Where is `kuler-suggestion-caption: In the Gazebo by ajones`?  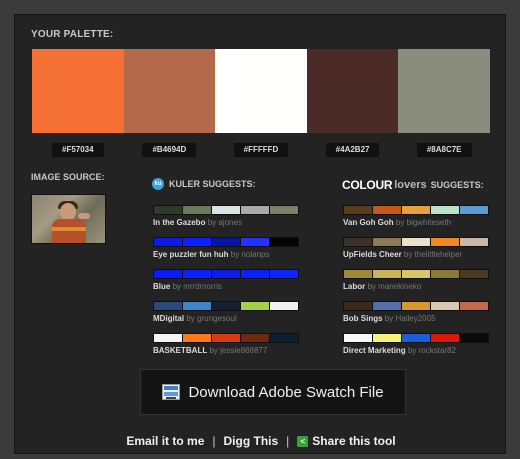
kuler-suggestion-caption: In the Gazebo by ajones is located at coordinates (226, 222).